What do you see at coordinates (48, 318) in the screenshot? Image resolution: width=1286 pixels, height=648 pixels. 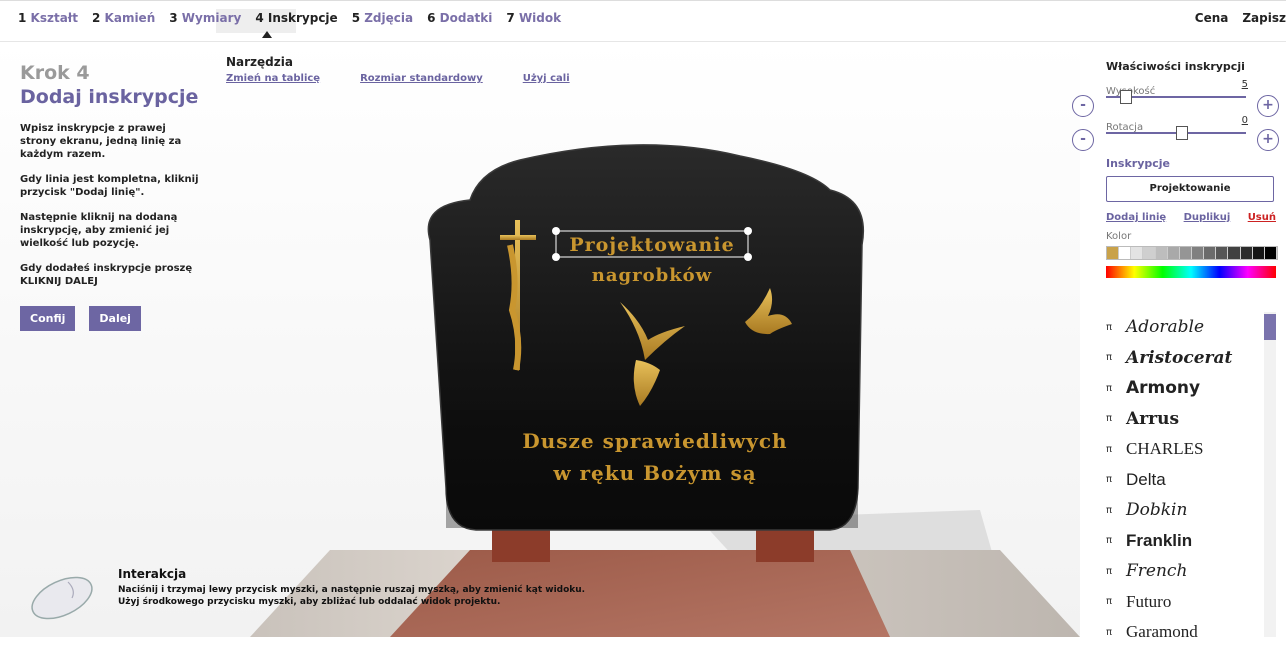 I see `confirm-button: Confij` at bounding box center [48, 318].